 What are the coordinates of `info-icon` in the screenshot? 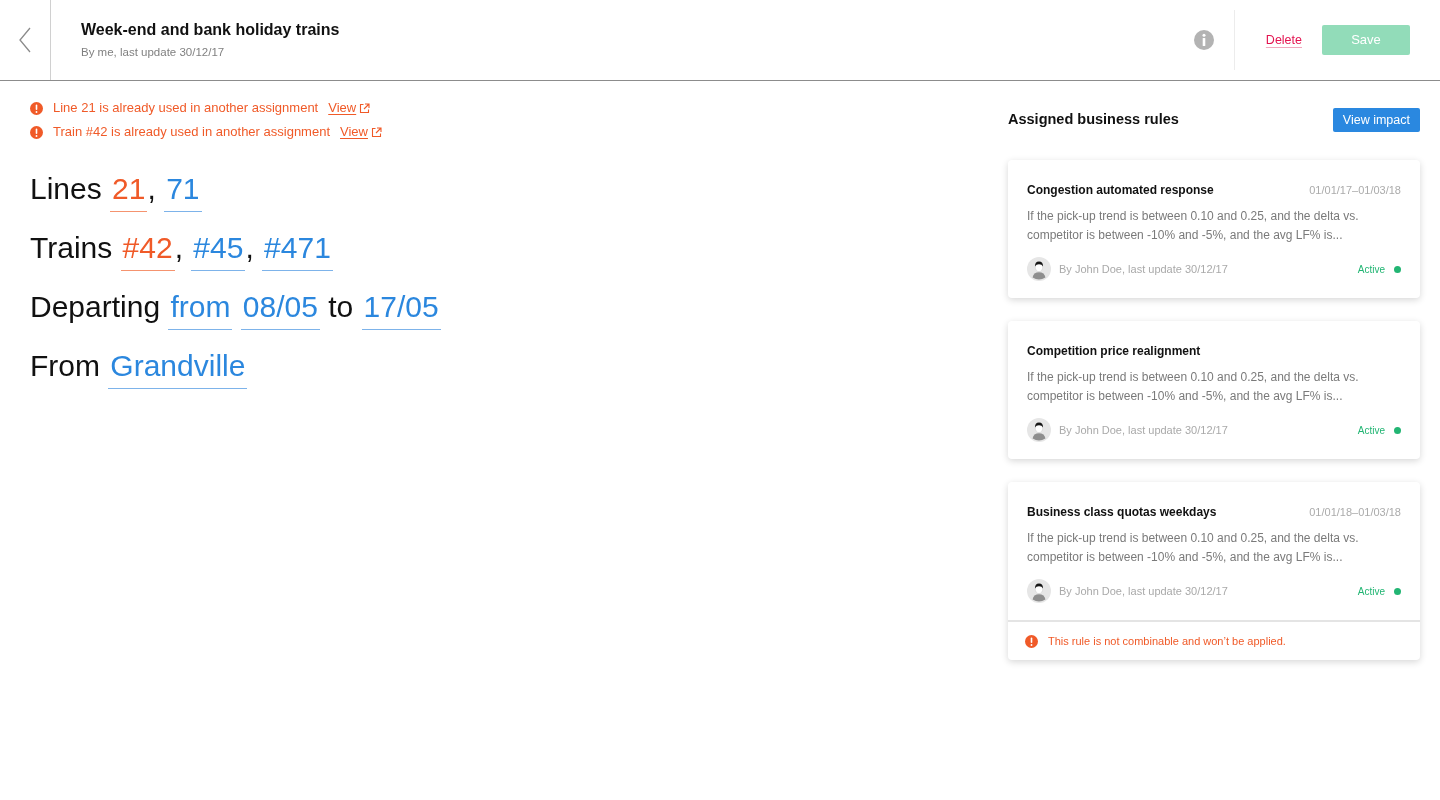 It's located at (1203, 40).